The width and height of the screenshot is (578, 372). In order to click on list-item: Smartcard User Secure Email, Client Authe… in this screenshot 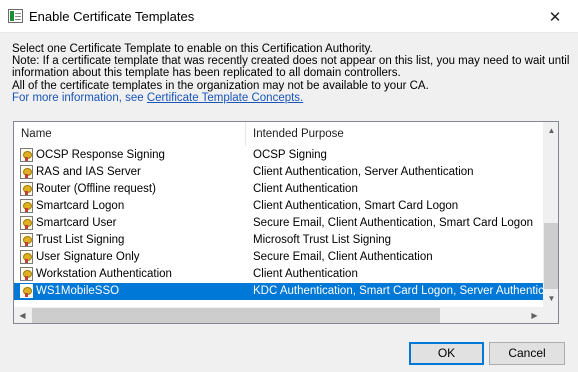, I will do `click(278, 223)`.